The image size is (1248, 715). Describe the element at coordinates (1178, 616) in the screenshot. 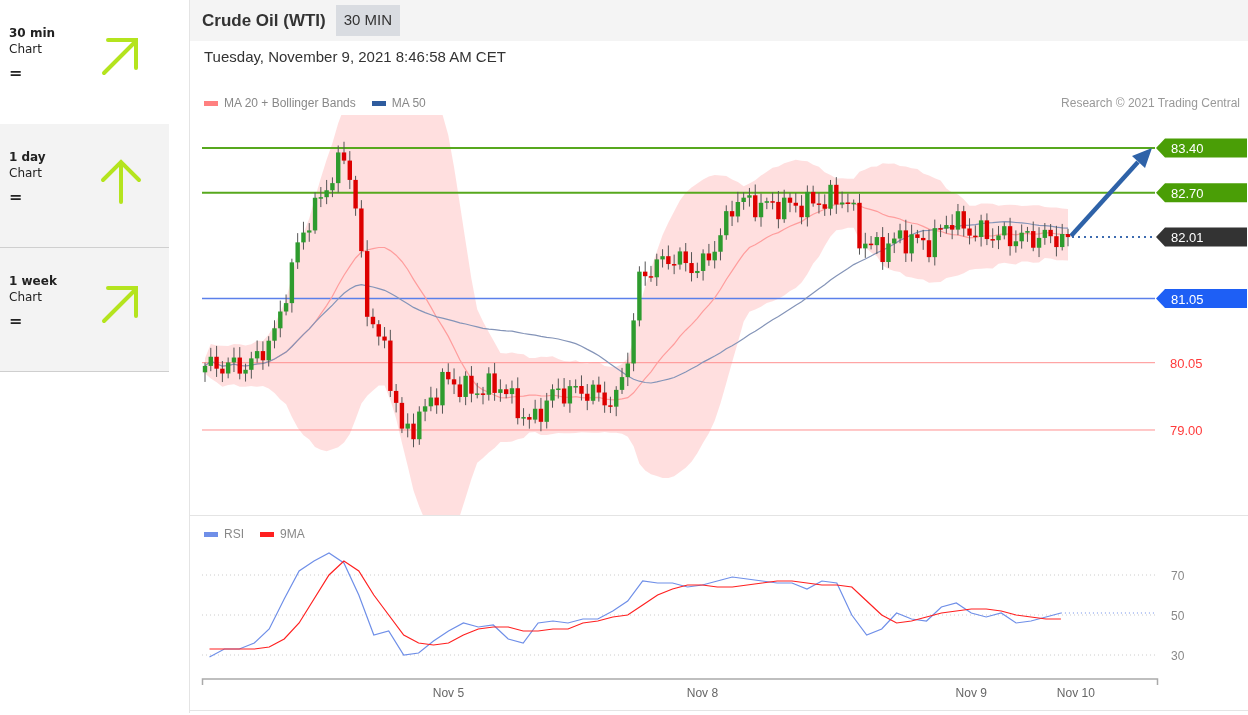

I see `y-tick-label: 50` at that location.